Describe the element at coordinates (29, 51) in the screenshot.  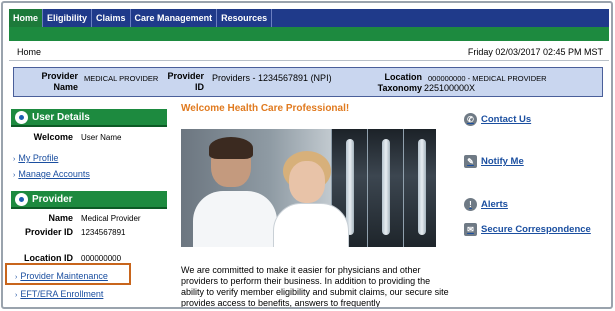
I see `breadcrumb: Home` at that location.